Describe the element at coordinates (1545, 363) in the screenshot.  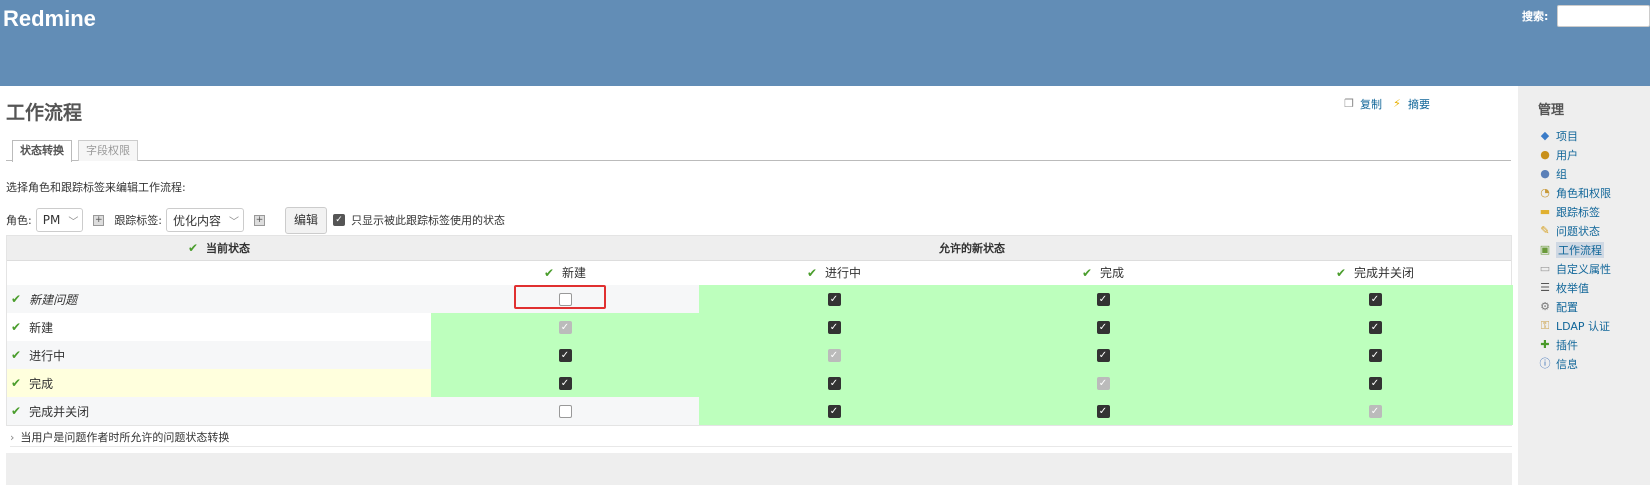
I see `info-icon: ⓘ` at that location.